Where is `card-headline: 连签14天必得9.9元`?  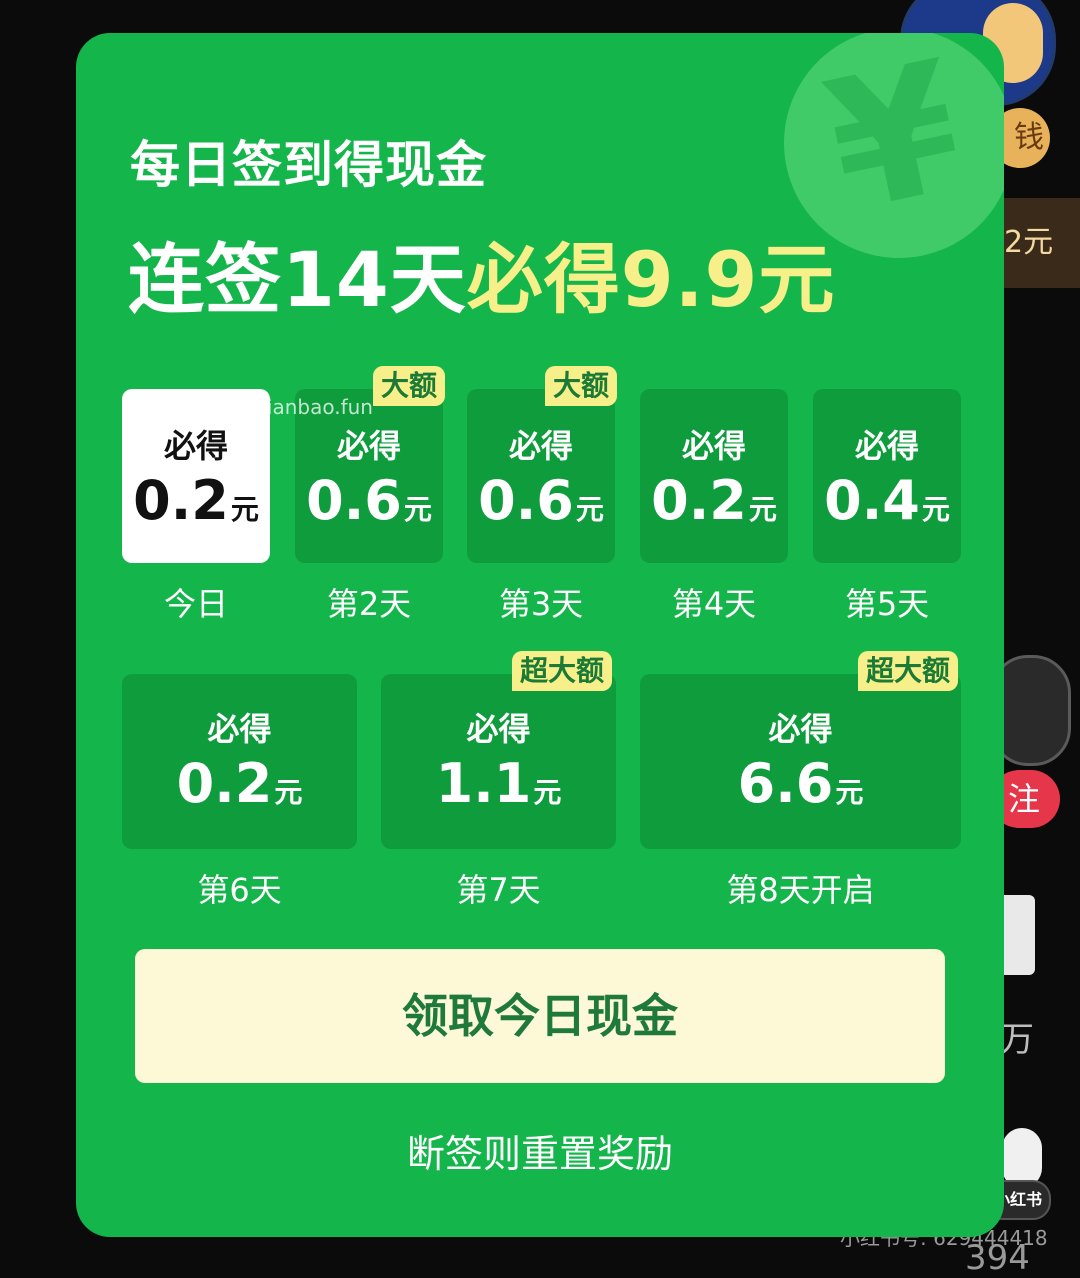
card-headline: 连签14天必得9.9元 is located at coordinates (481, 273).